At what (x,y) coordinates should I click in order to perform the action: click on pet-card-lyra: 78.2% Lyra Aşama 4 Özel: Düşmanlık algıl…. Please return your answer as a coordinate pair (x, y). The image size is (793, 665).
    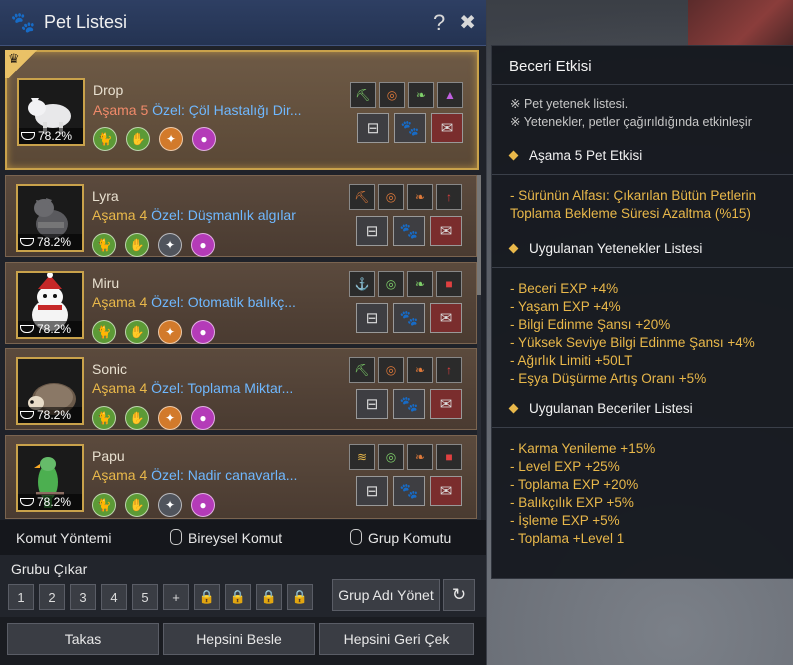
    Looking at the image, I should click on (241, 216).